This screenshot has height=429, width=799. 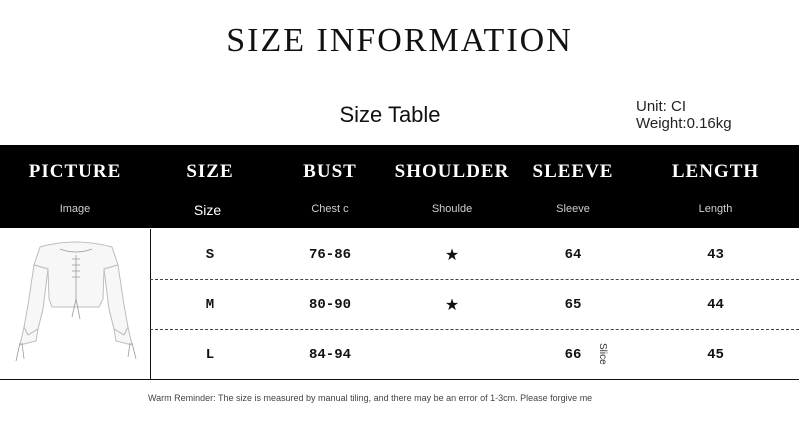 I want to click on cell-size: S, so click(x=210, y=255).